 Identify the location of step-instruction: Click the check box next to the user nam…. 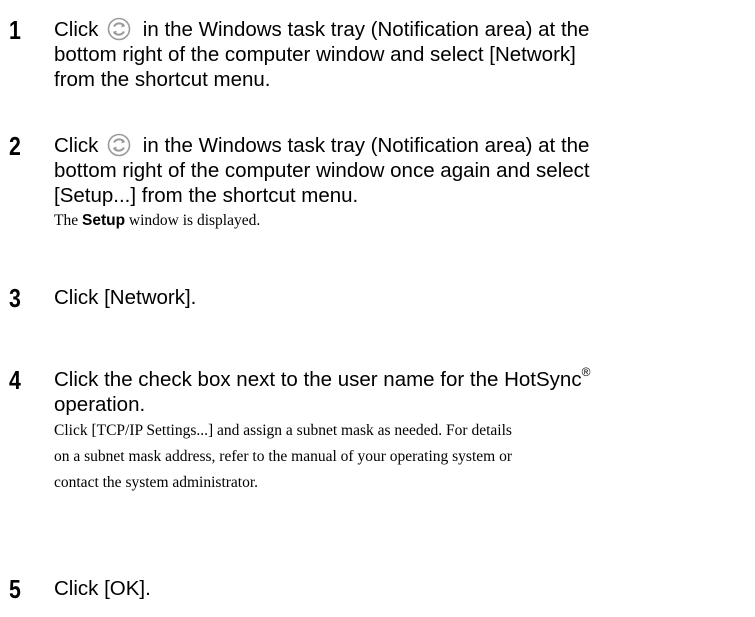
(322, 390).